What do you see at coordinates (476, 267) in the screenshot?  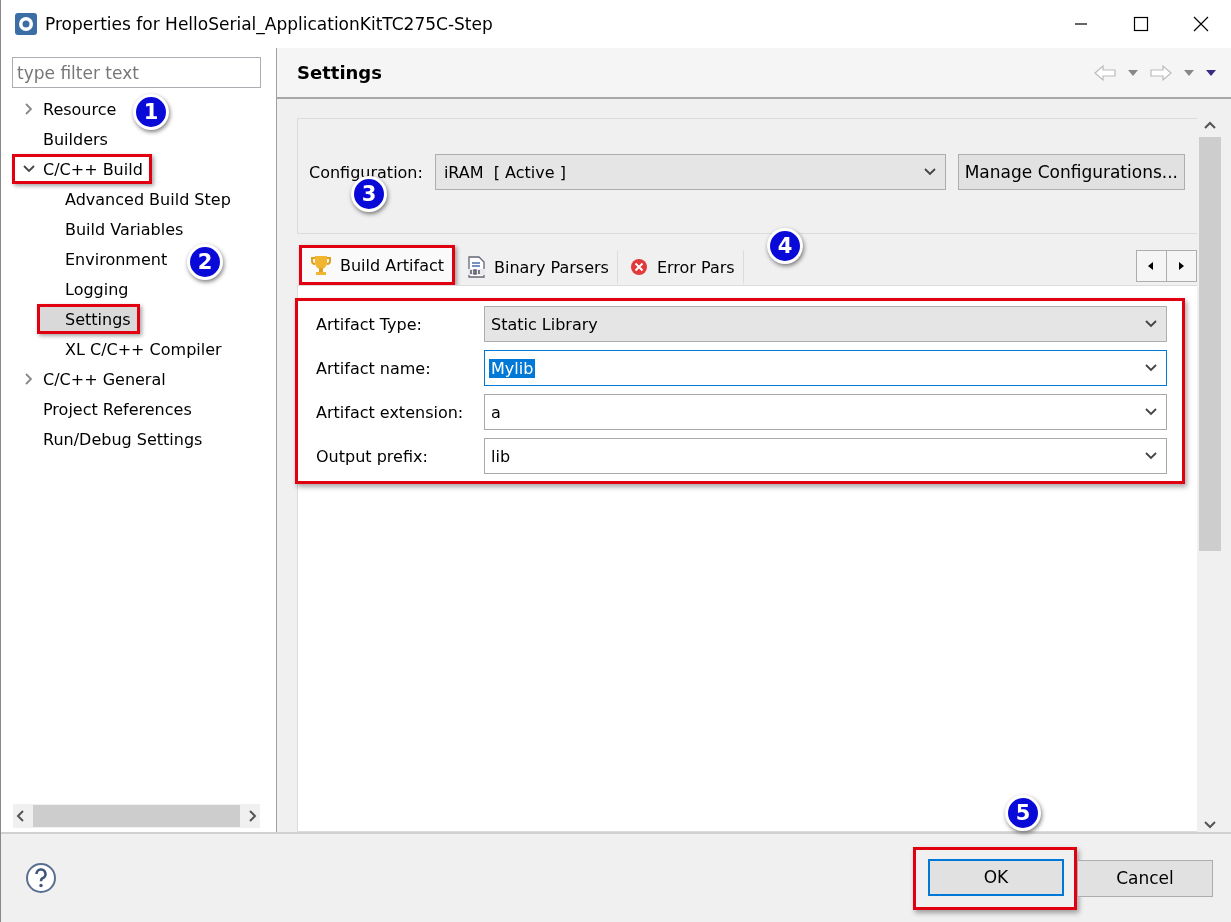 I see `binary-file-icon` at bounding box center [476, 267].